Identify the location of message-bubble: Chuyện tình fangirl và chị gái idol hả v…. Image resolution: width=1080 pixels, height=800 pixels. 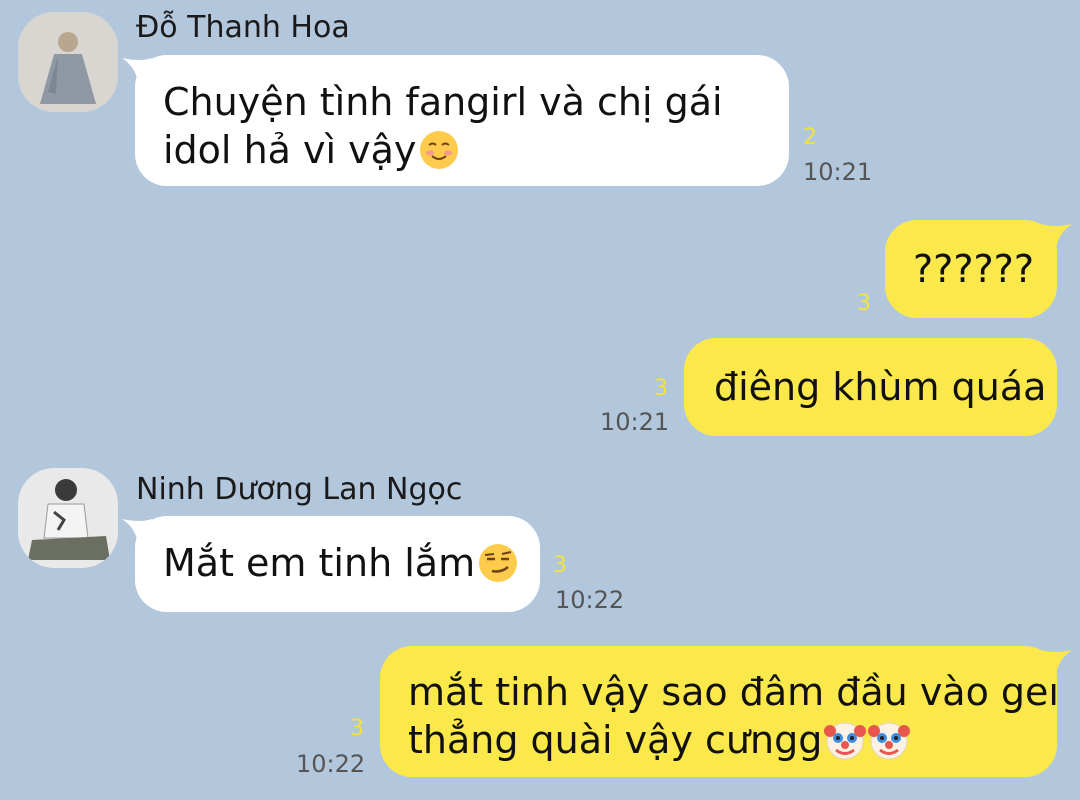
(462, 120).